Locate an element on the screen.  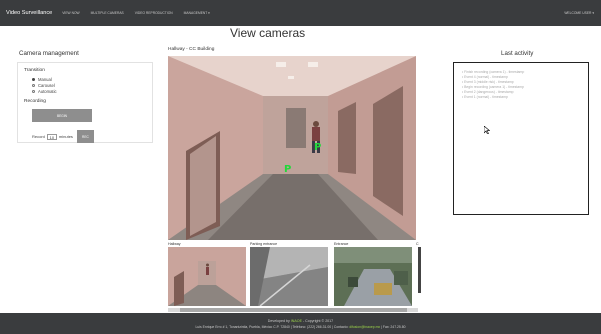
user-menu: Welcome User ▾ is located at coordinates (579, 13).